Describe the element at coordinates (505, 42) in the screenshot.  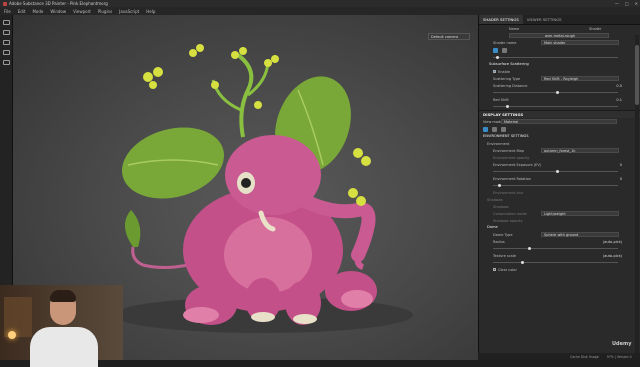
I see `shader-name-label: Shader name` at that location.